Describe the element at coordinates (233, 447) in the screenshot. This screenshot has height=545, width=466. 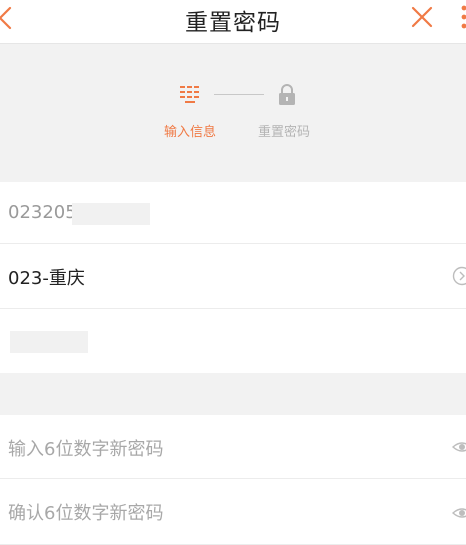
I see `new-password-field: 输入6位数字新密码` at that location.